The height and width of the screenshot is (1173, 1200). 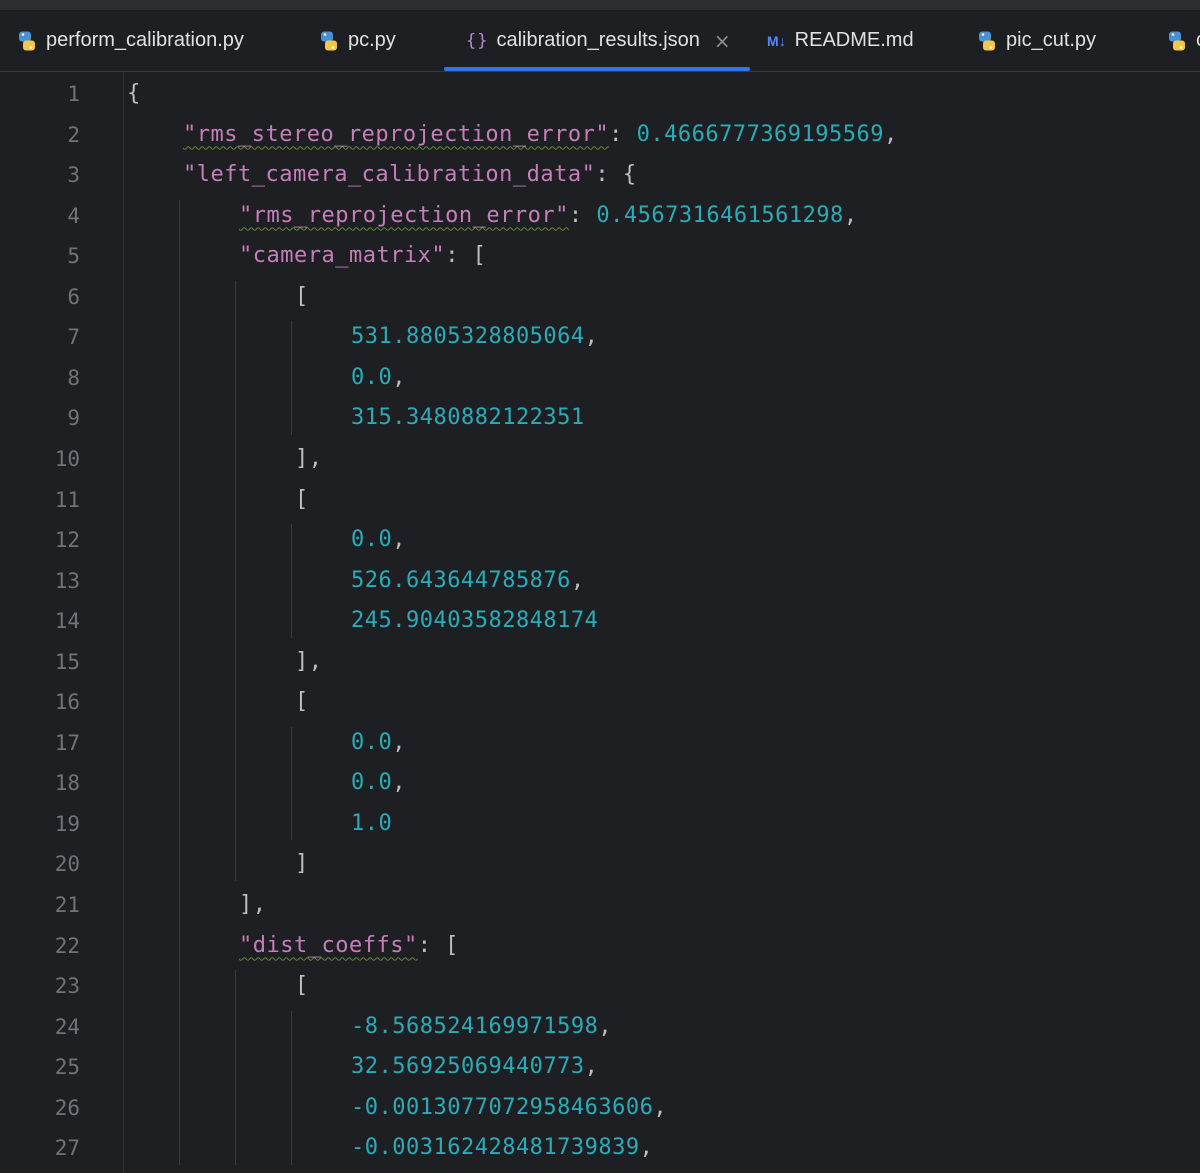 What do you see at coordinates (600, 418) in the screenshot?
I see `code-line: 9 315.3480882122351` at bounding box center [600, 418].